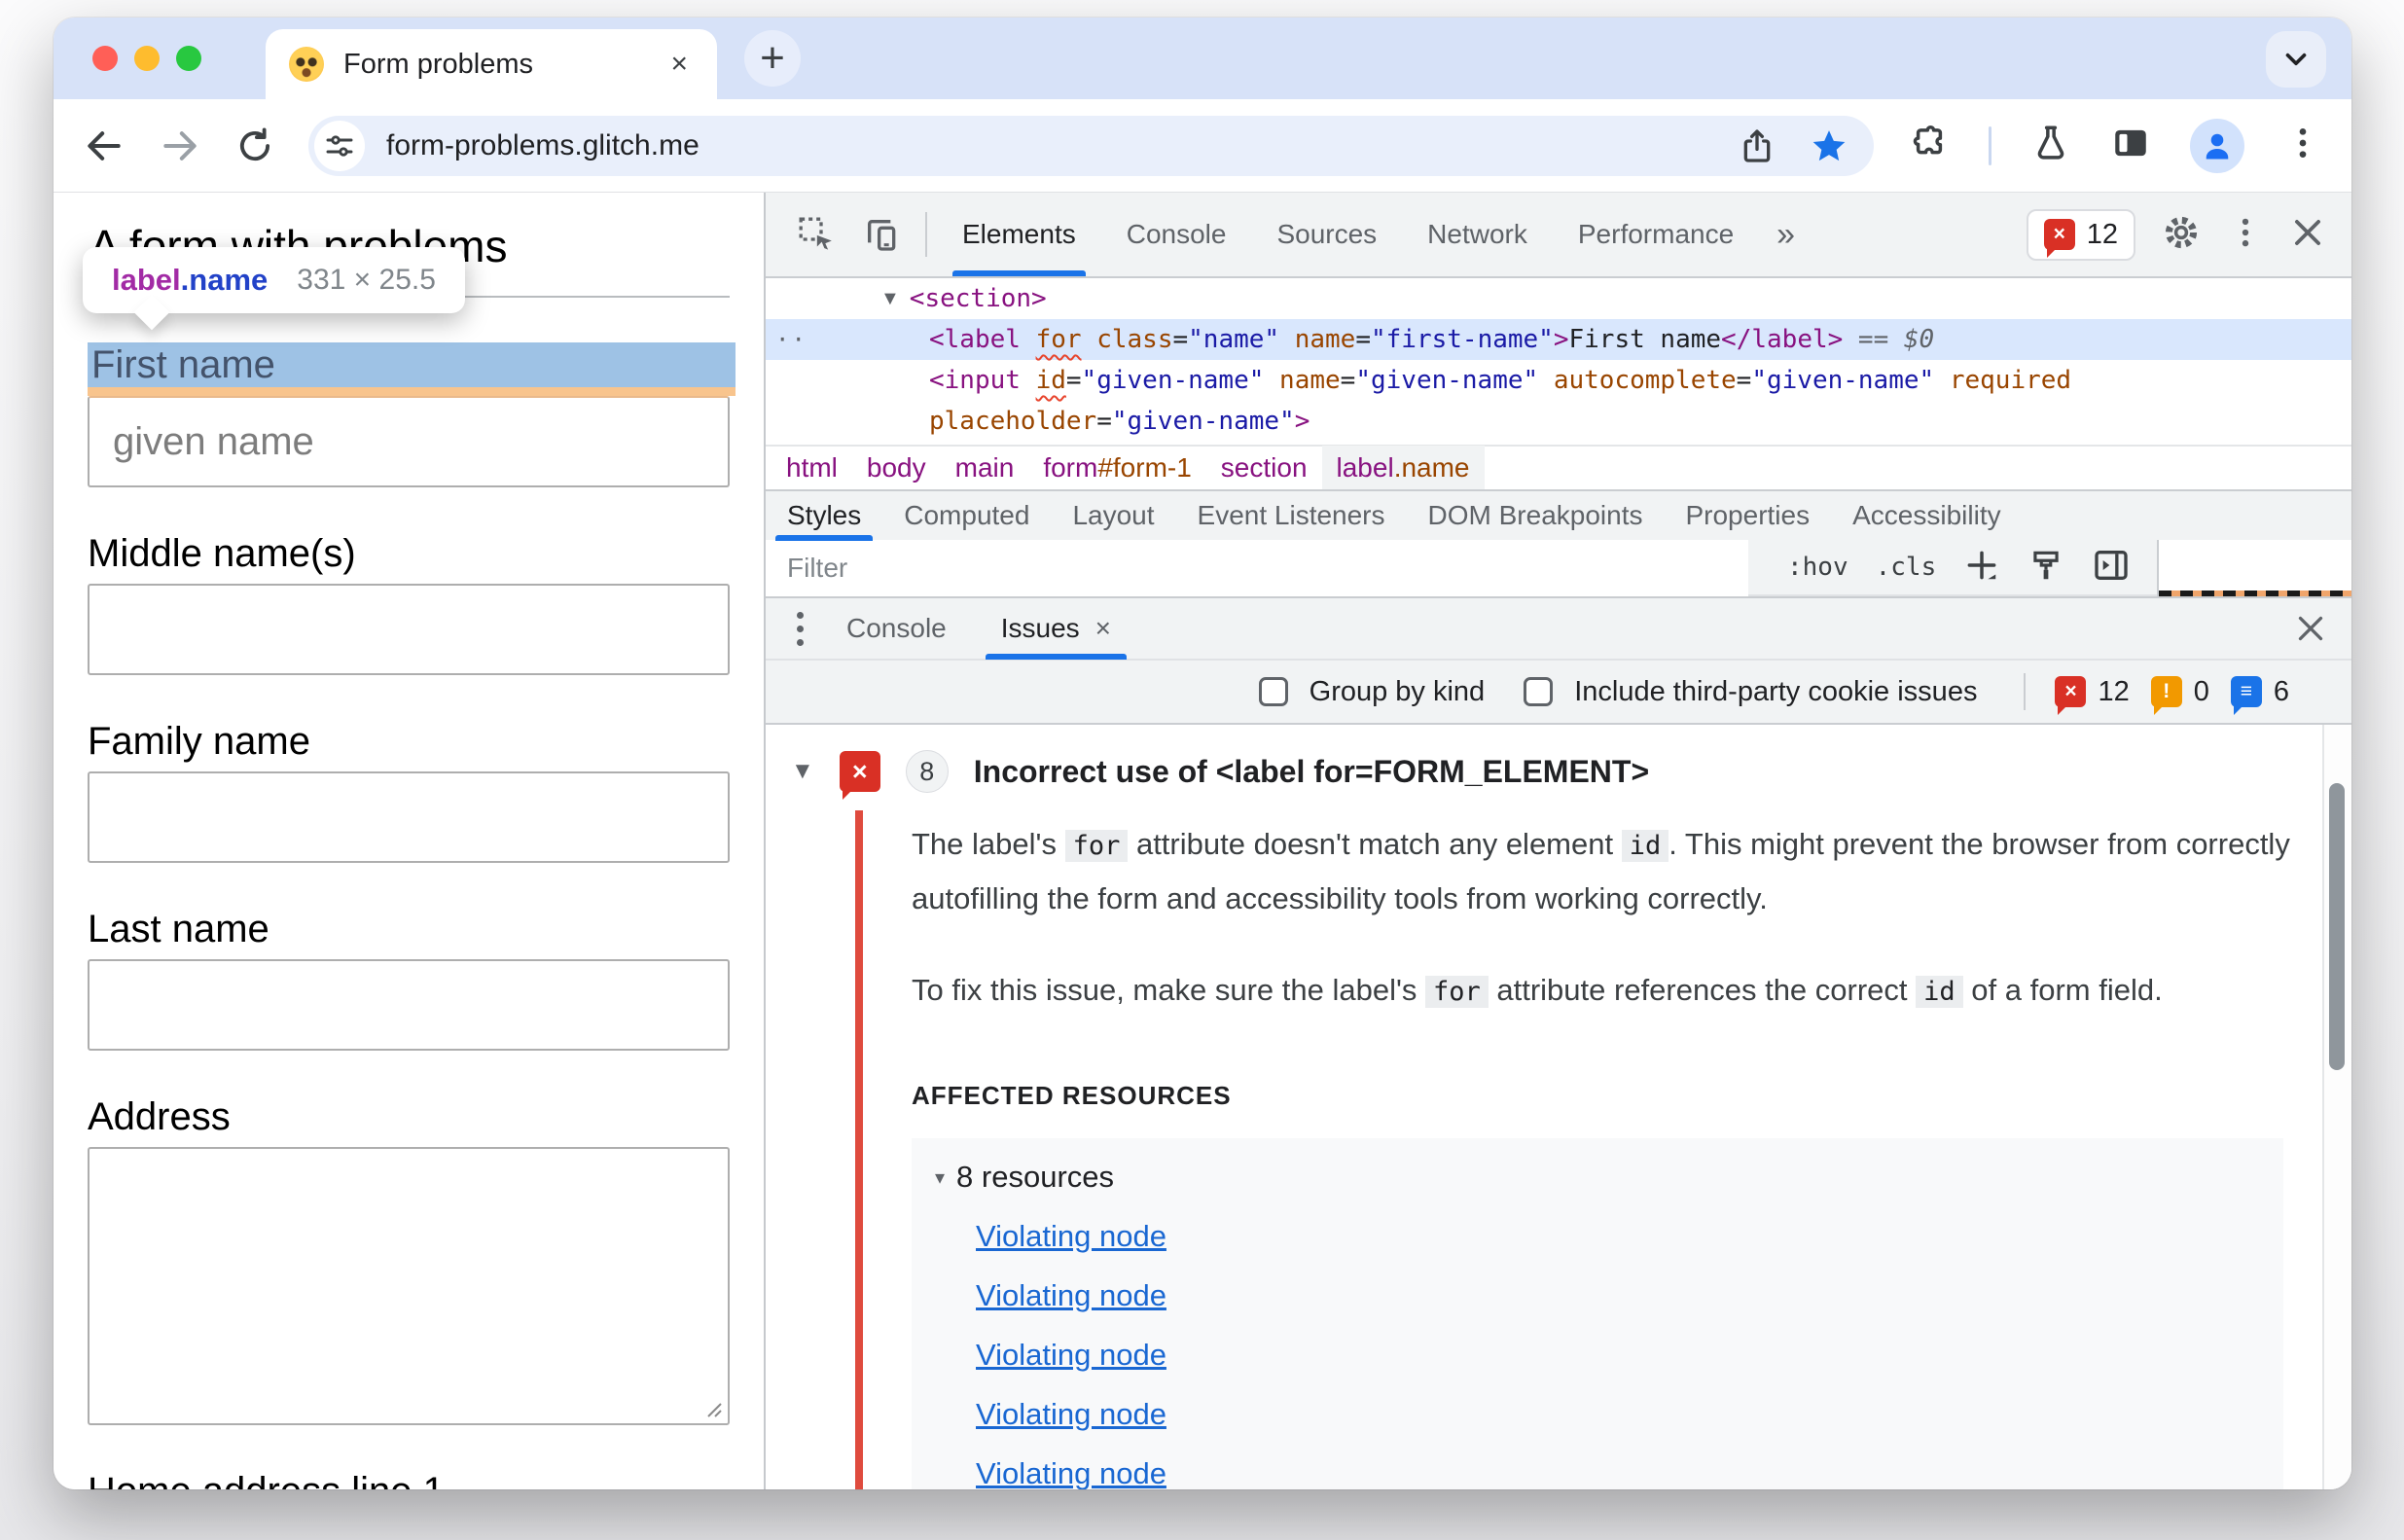 The image size is (2404, 1540). I want to click on minimize-window-button, so click(147, 58).